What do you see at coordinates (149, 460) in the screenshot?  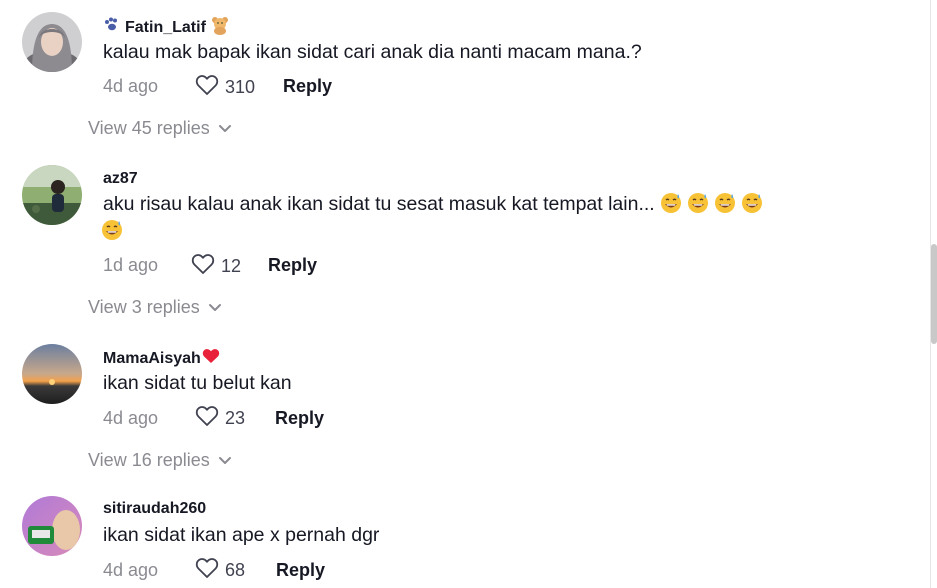 I see `view-replies-label: View 16 replies` at bounding box center [149, 460].